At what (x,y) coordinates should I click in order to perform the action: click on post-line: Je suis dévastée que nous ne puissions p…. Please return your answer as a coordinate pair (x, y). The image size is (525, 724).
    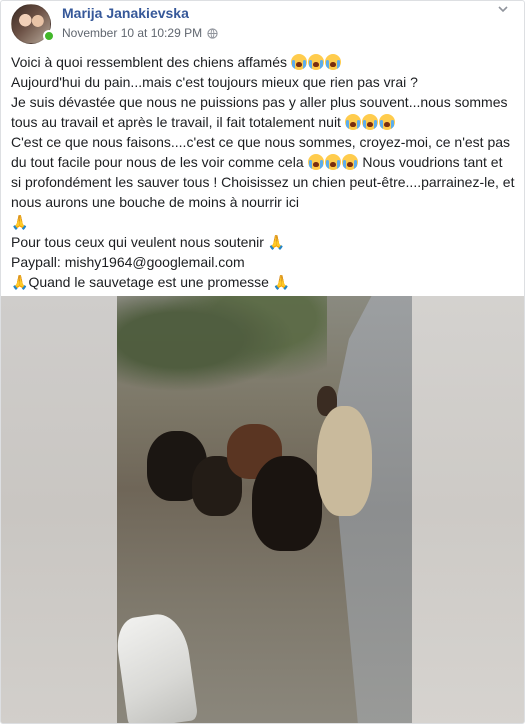
    Looking at the image, I should click on (263, 112).